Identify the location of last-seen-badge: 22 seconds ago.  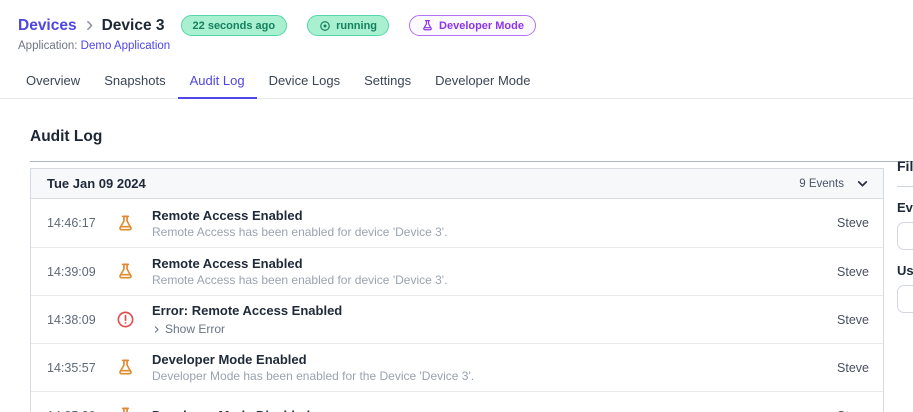
(234, 25).